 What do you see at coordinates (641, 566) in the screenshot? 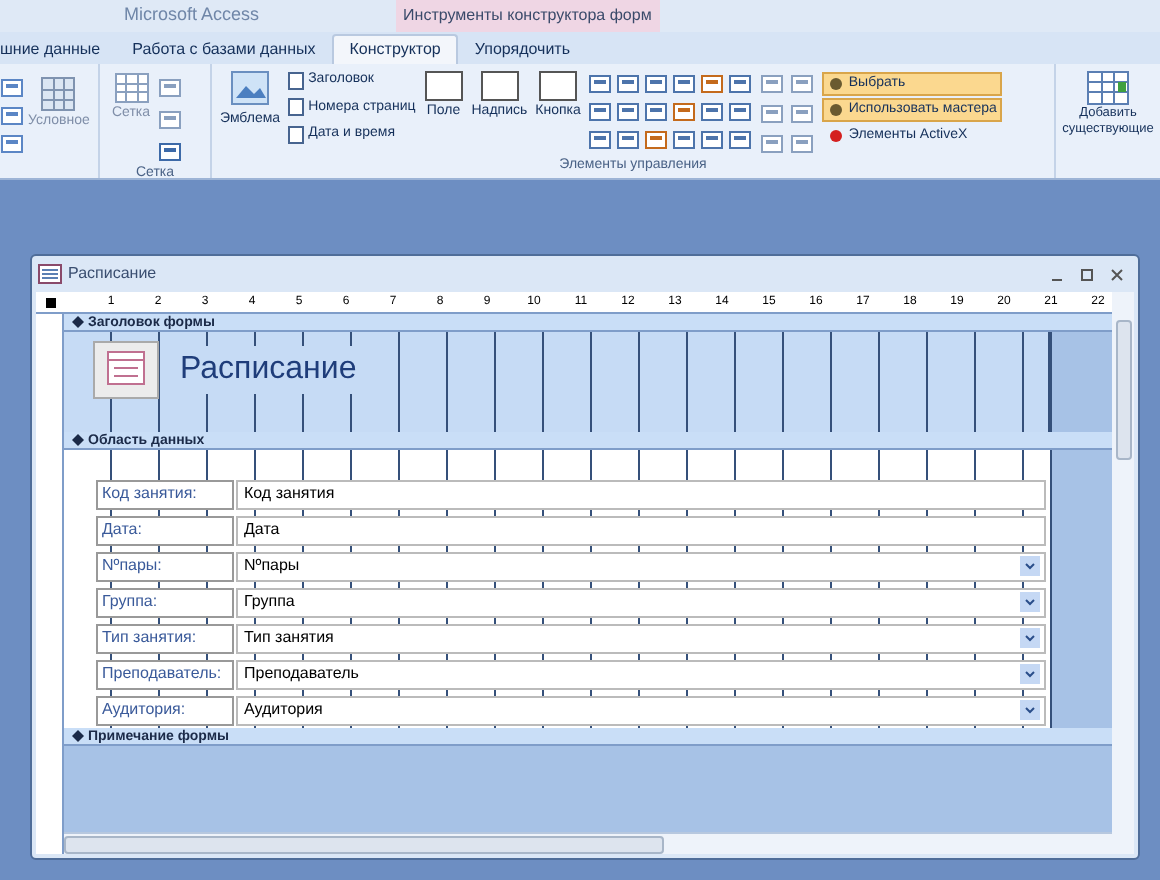
I see `combo-box: Nºпары` at bounding box center [641, 566].